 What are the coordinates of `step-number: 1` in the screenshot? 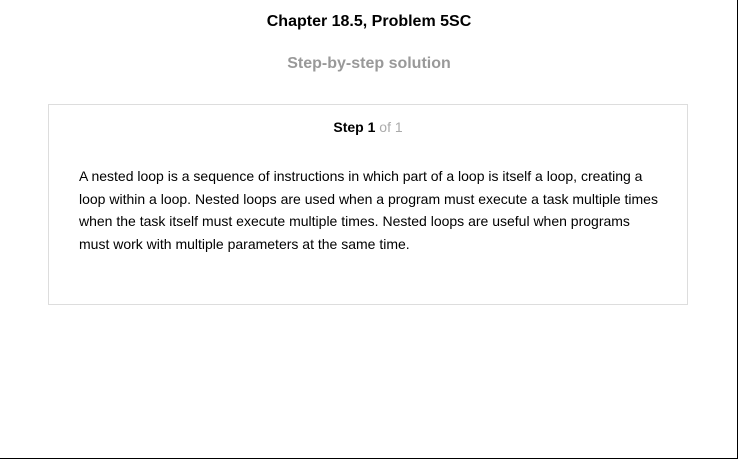 It's located at (371, 127).